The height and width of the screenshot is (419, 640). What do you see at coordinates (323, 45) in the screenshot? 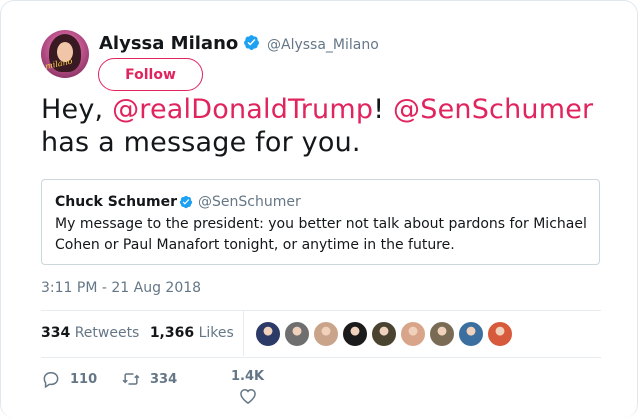
I see `author-handle: @Alyssa_Milano` at bounding box center [323, 45].